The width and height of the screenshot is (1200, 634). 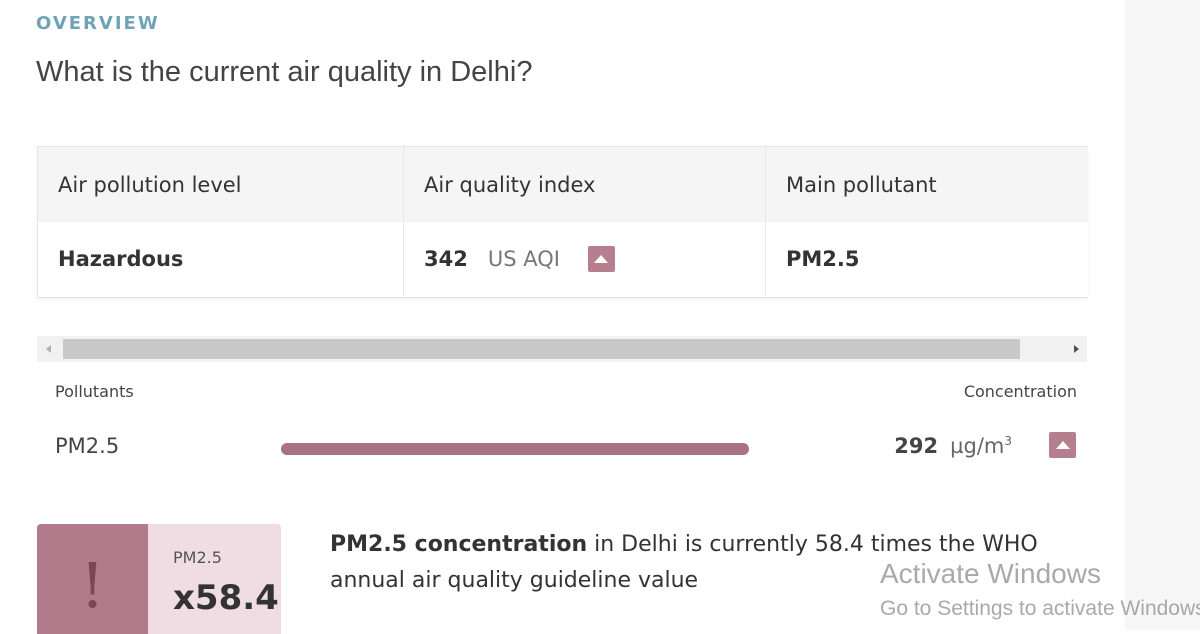 I want to click on pollutant-concentration: 292 µg/m3, so click(x=953, y=446).